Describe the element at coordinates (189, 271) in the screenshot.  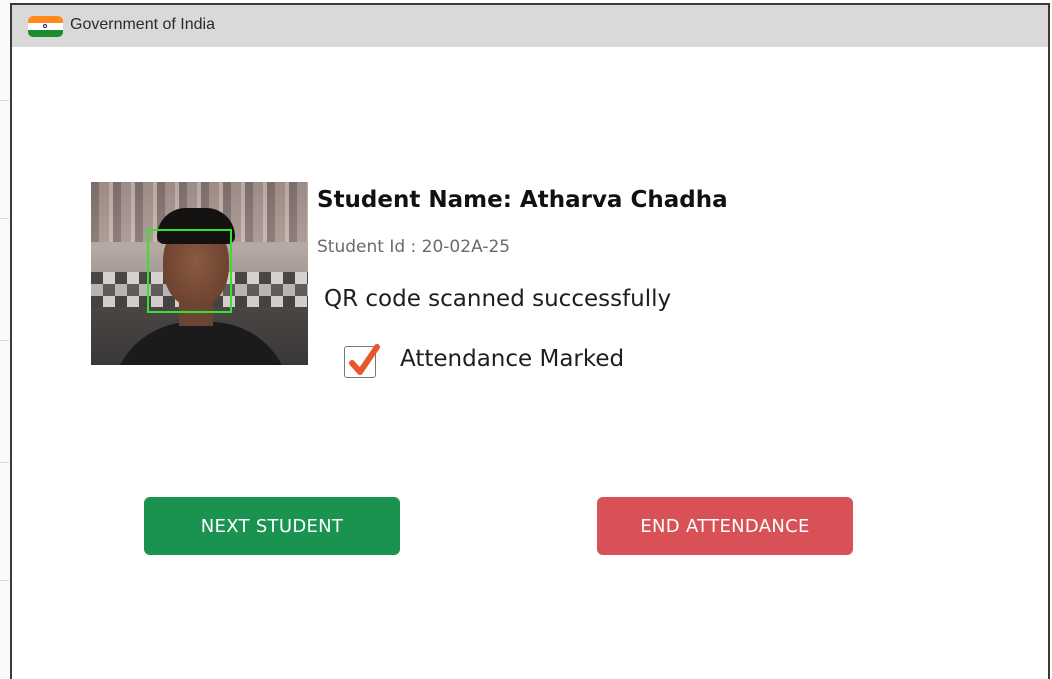
I see `face-detection-box` at that location.